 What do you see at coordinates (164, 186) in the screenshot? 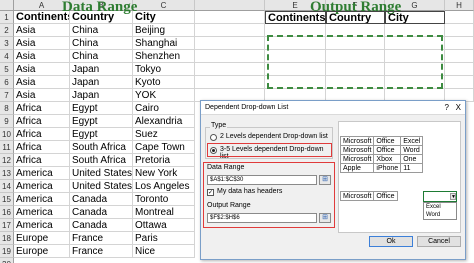
I see `table-cell: Los Angeles` at bounding box center [164, 186].